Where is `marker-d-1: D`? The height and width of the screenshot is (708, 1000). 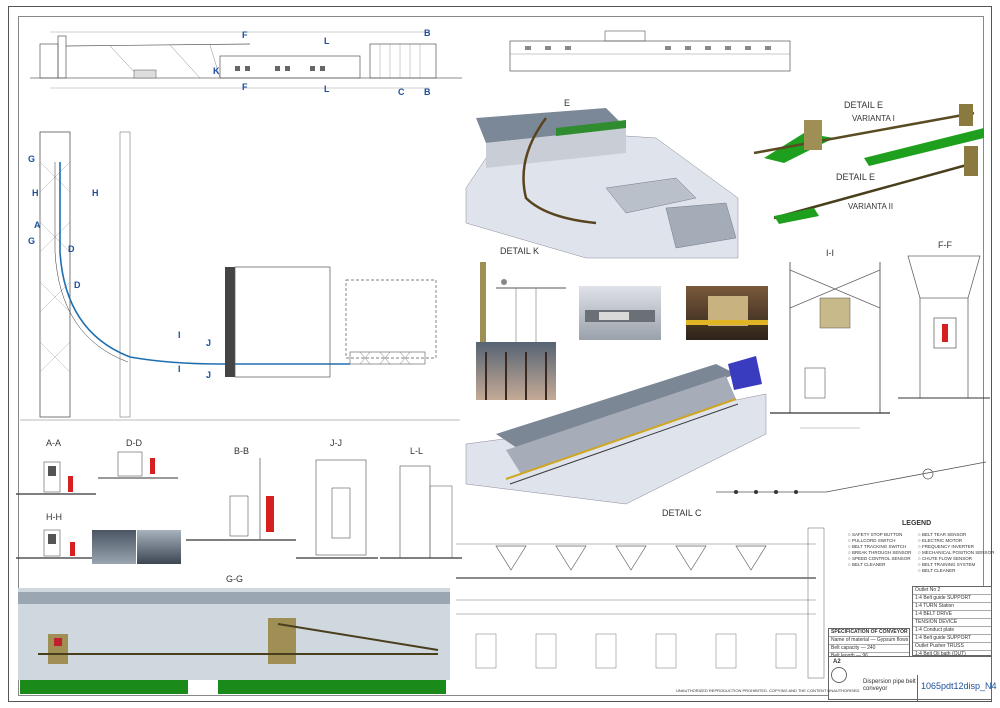
marker-d-1: D is located at coordinates (71, 249).